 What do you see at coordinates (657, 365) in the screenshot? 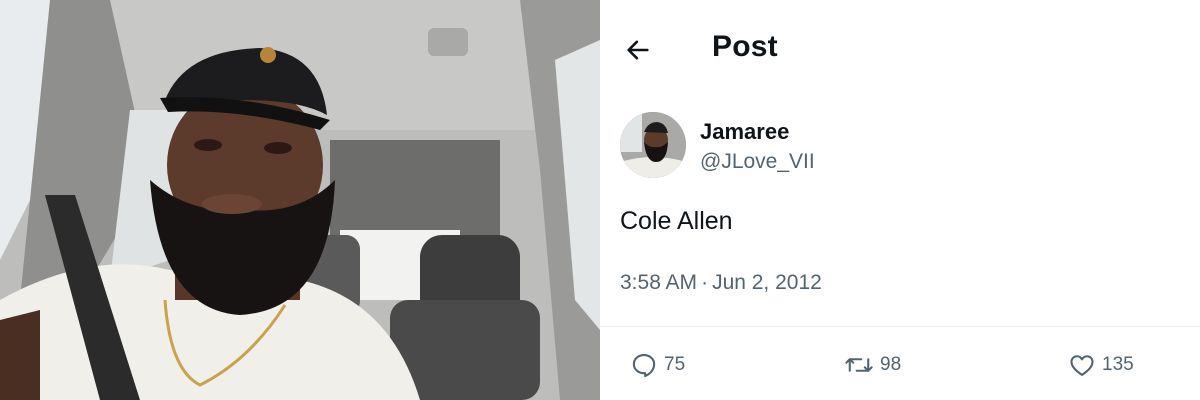
I see `reply-button: 75` at bounding box center [657, 365].